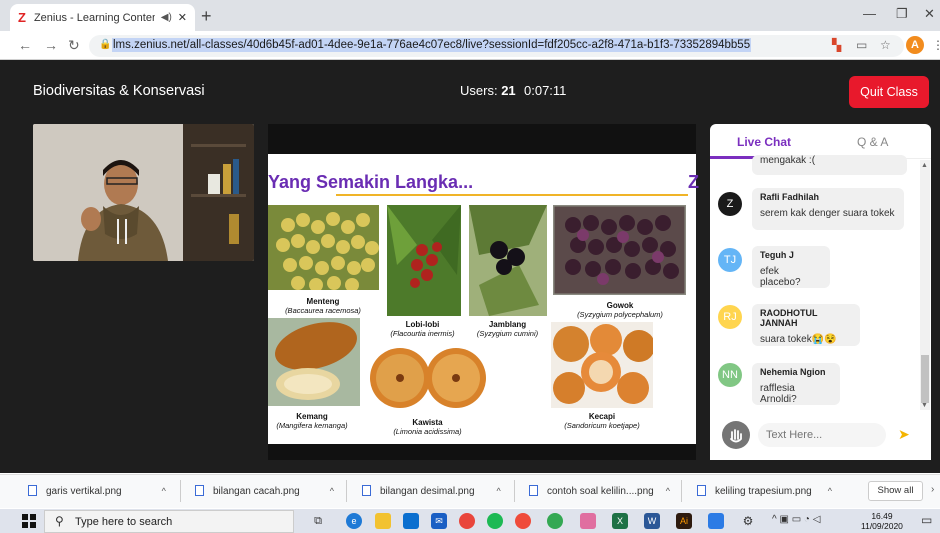  Describe the element at coordinates (467, 521) in the screenshot. I see `app-icon` at that location.